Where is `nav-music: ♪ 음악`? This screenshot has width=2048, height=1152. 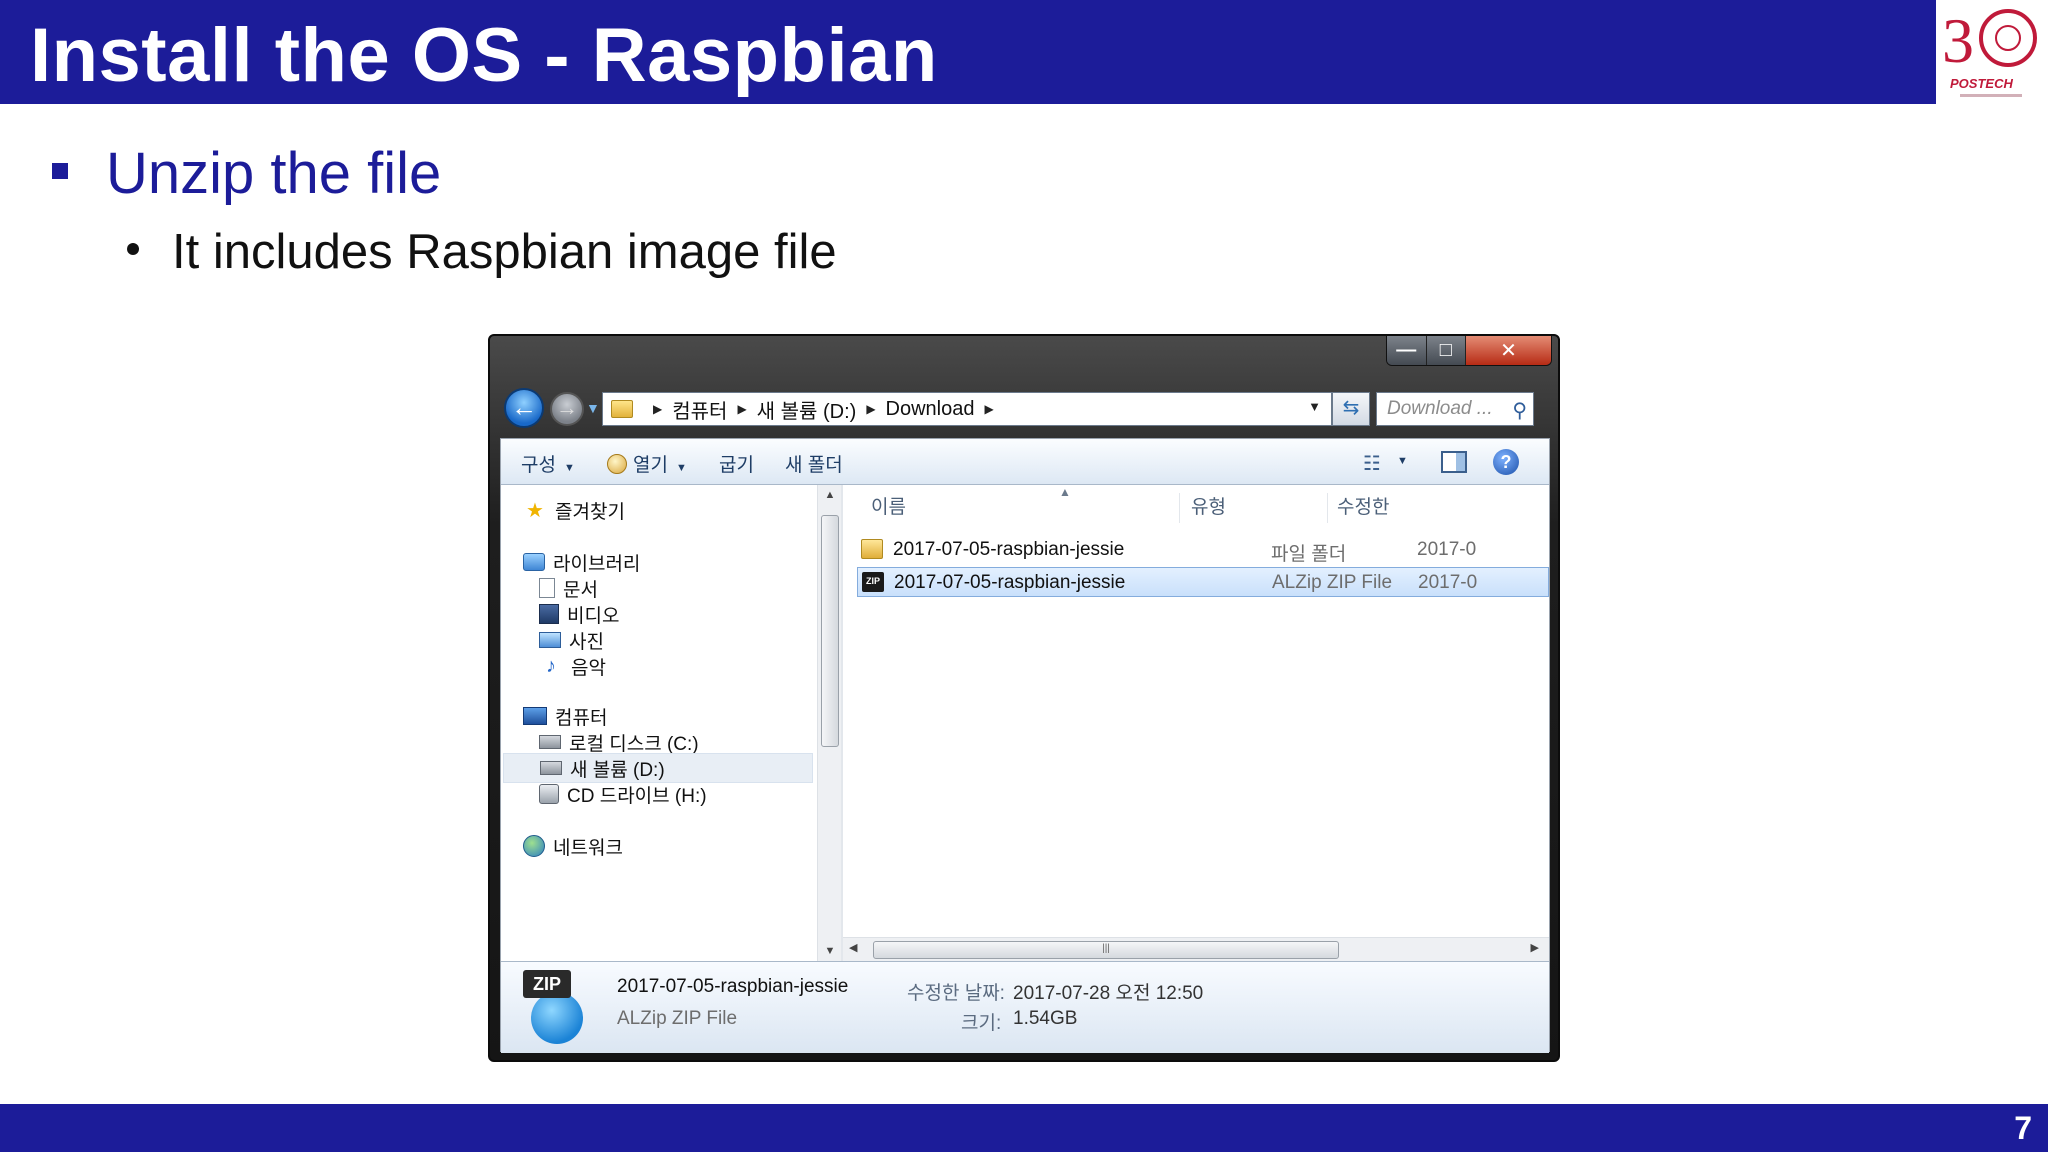 nav-music: ♪ 음악 is located at coordinates (572, 666).